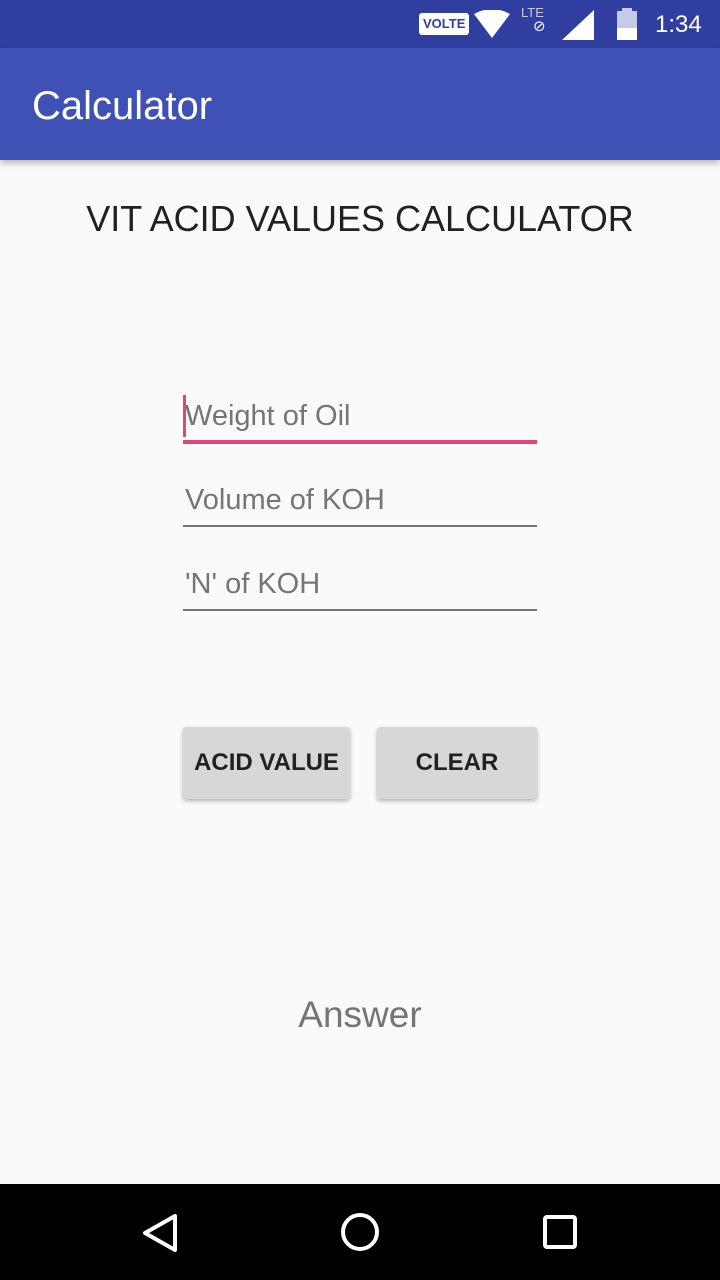  What do you see at coordinates (627, 26) in the screenshot?
I see `battery-icon` at bounding box center [627, 26].